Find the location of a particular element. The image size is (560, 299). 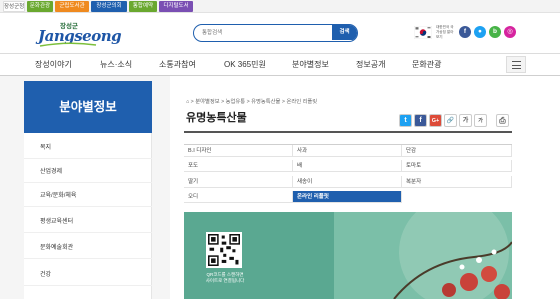

title-divider is located at coordinates (348, 132).